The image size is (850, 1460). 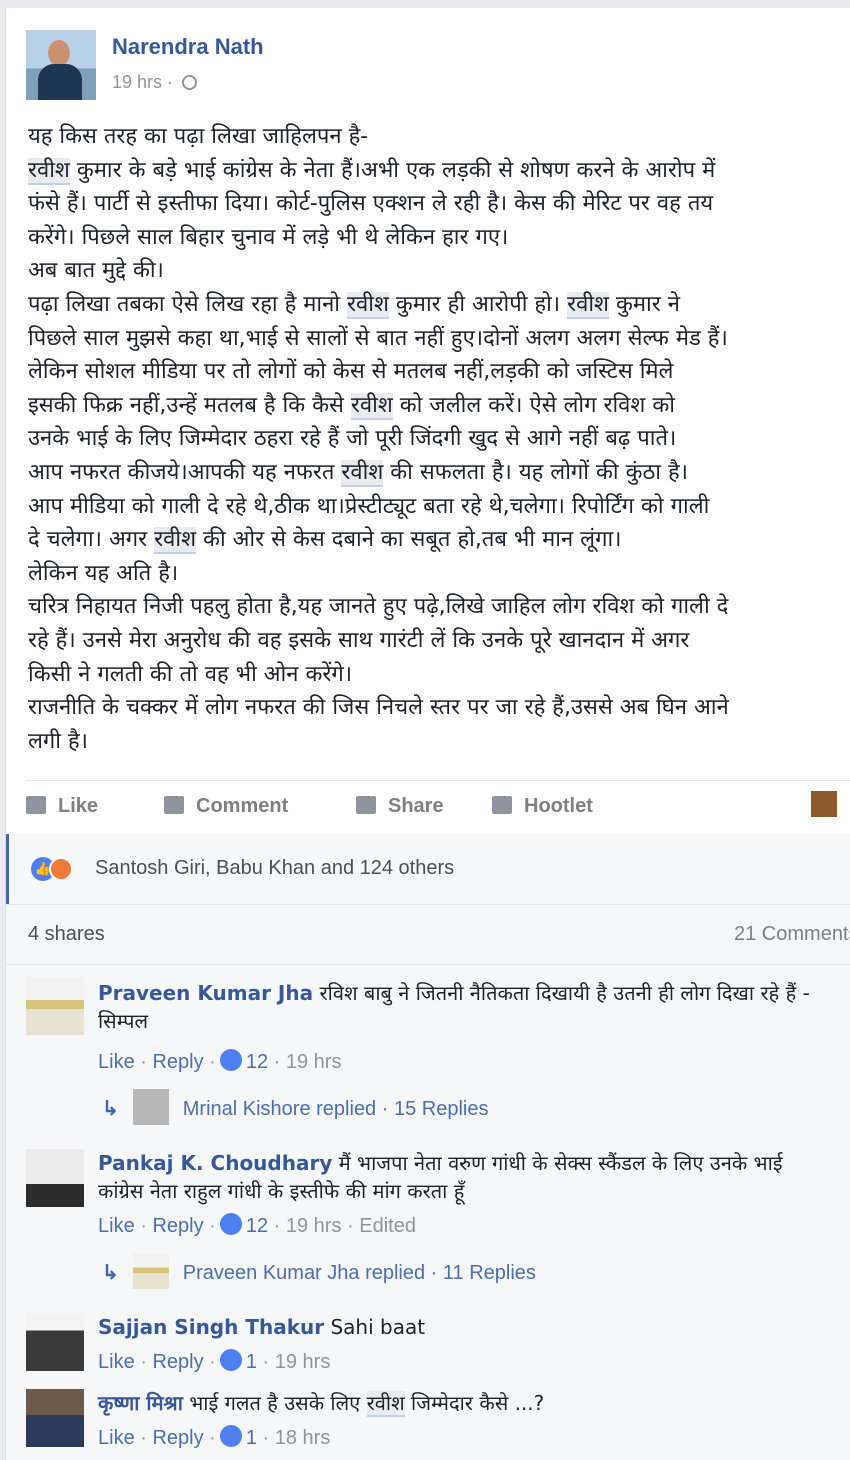 What do you see at coordinates (215, 1163) in the screenshot?
I see `commenter-name: Pankaj K. Choudhary` at bounding box center [215, 1163].